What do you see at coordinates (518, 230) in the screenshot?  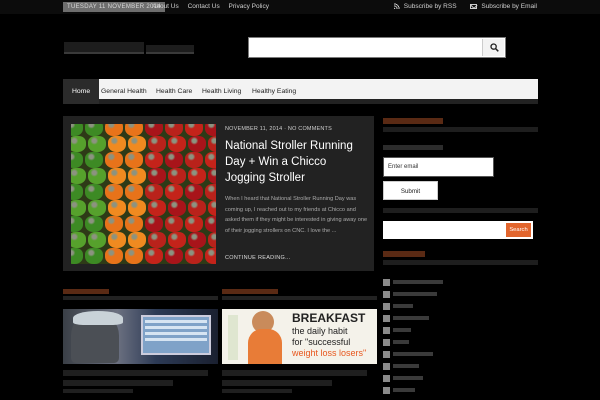 I see `sidebar-search-button: Search` at bounding box center [518, 230].